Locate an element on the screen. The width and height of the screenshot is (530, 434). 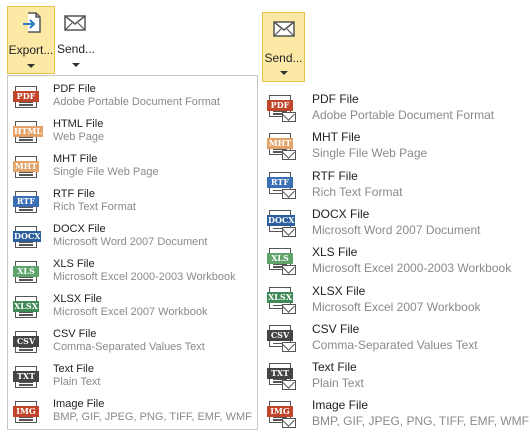
csv-file-icon: CSV is located at coordinates (27, 343).